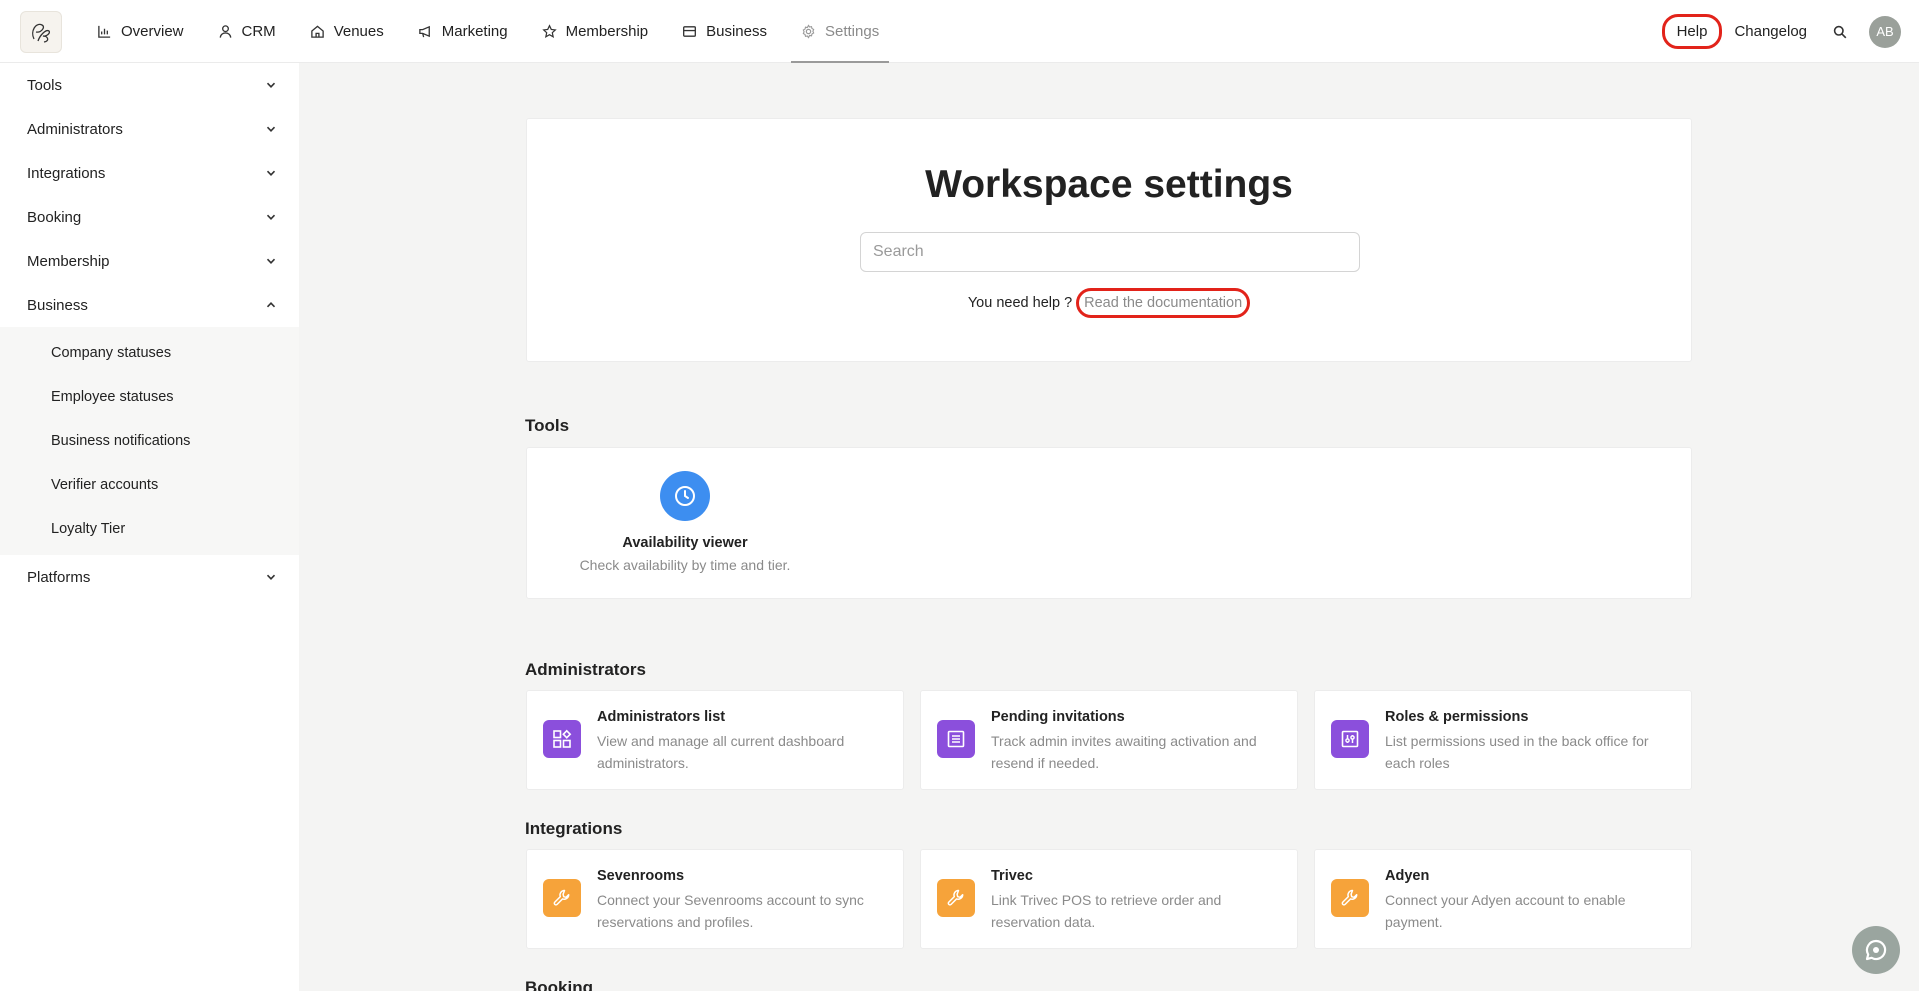 The width and height of the screenshot is (1919, 991). What do you see at coordinates (317, 31) in the screenshot?
I see `home-icon` at bounding box center [317, 31].